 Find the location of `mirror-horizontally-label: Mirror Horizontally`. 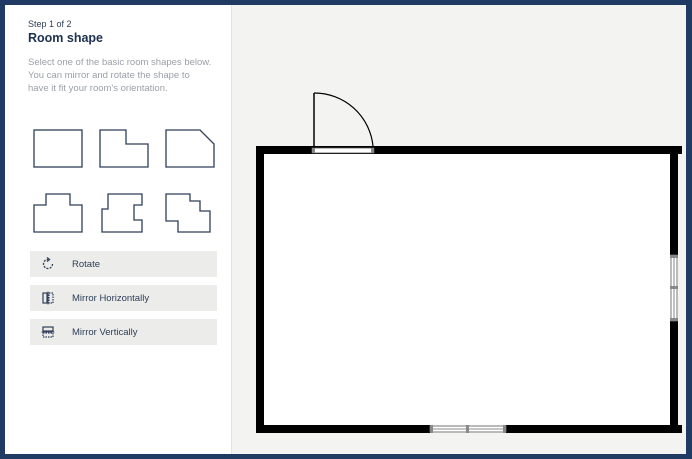

mirror-horizontally-label: Mirror Horizontally is located at coordinates (111, 298).